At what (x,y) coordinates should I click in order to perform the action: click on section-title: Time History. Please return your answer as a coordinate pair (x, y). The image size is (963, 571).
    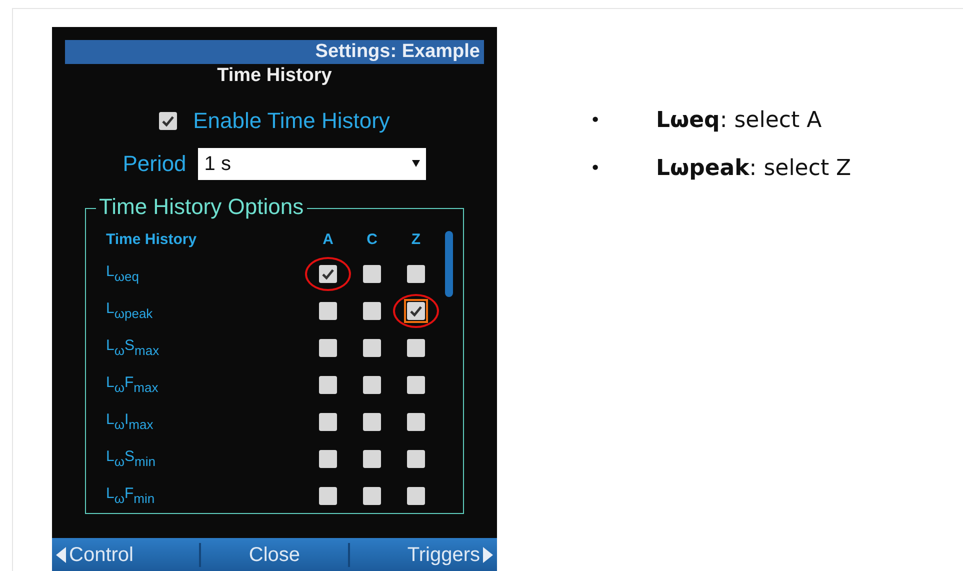
    Looking at the image, I should click on (274, 76).